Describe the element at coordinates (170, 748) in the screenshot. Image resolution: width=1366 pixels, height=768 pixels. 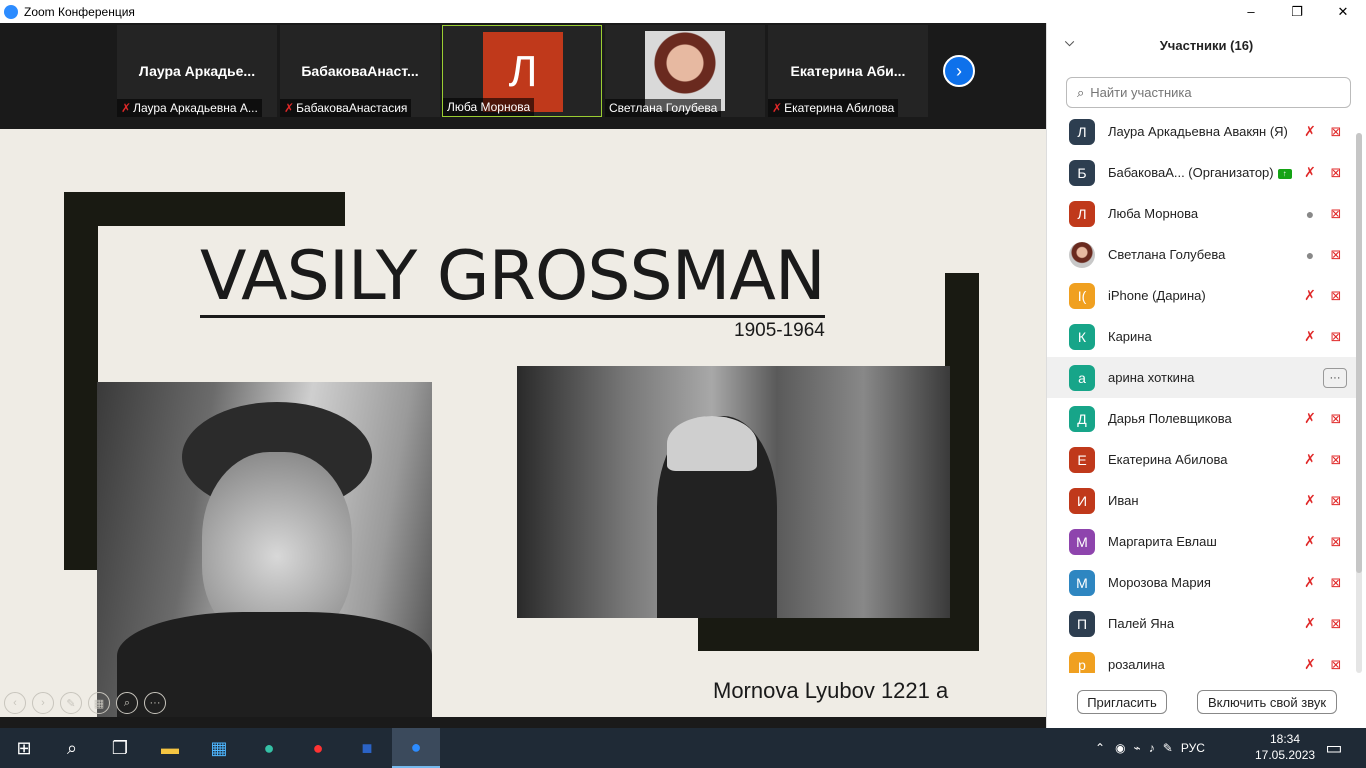
I see `file-explorer-icon: ▬` at that location.